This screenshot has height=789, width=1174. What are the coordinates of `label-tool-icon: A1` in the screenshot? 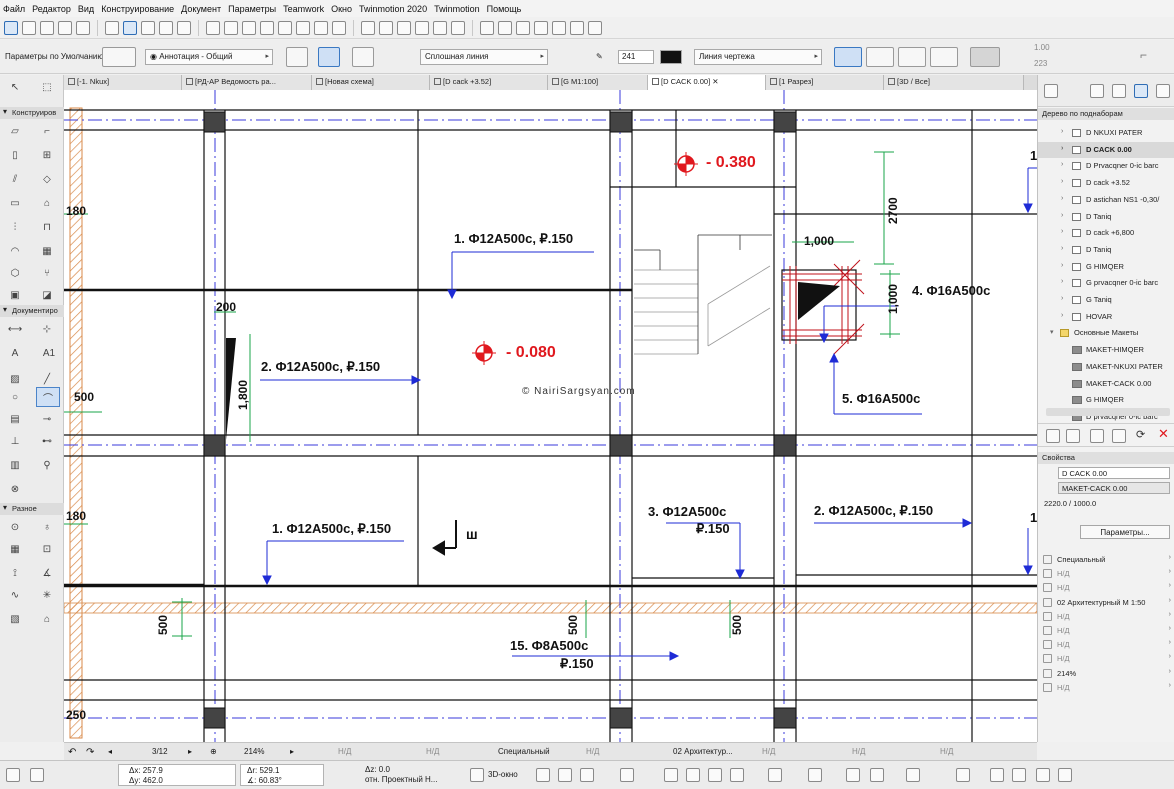 It's located at (49, 353).